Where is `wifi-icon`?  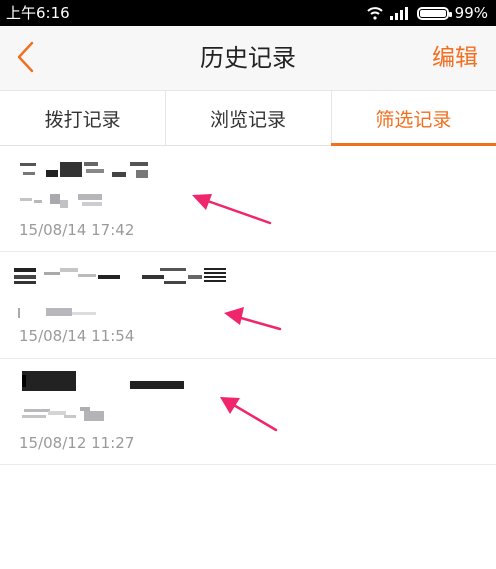
wifi-icon is located at coordinates (374, 13).